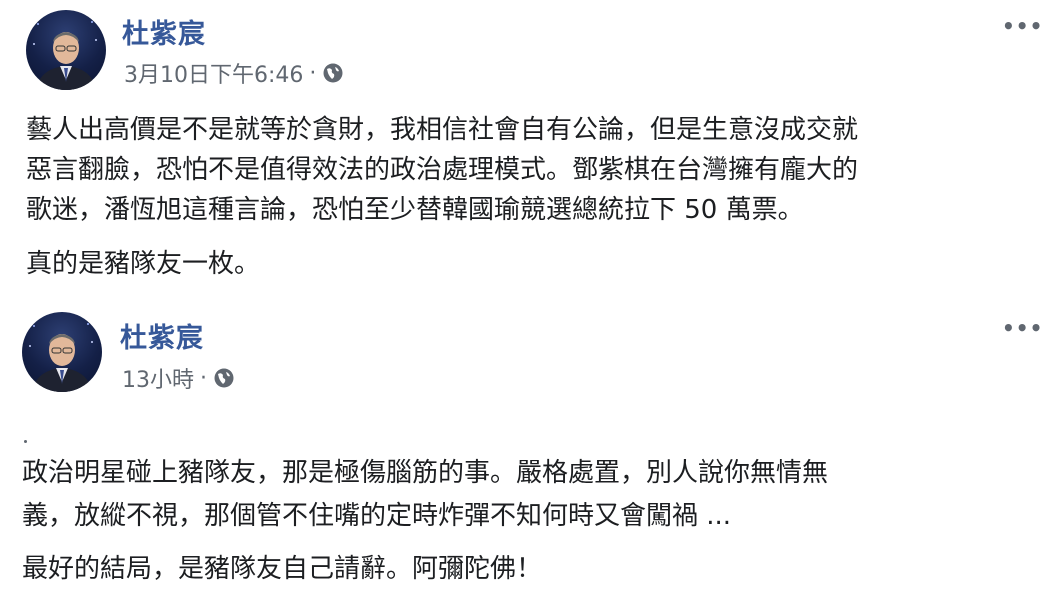 The height and width of the screenshot is (596, 1060). Describe the element at coordinates (415, 210) in the screenshot. I see `post-body-line: 歌迷，潘恆旭這種言論，恐怕至少替韓國瑜競選總統拉下 50 萬票。` at that location.